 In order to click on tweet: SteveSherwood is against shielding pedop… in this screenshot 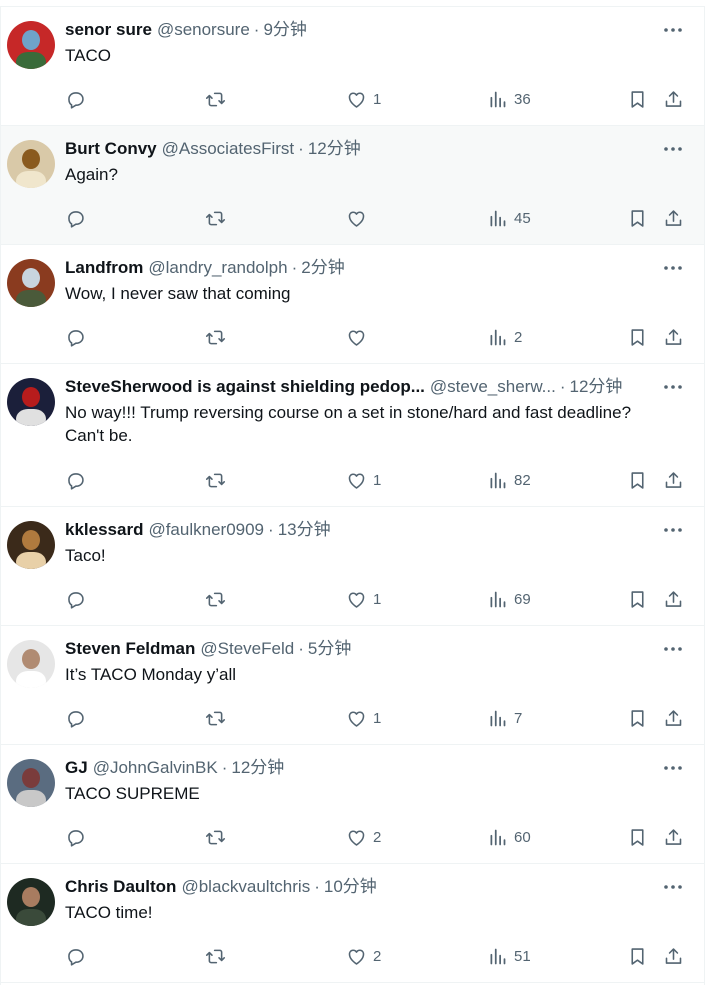, I will do `click(352, 435)`.